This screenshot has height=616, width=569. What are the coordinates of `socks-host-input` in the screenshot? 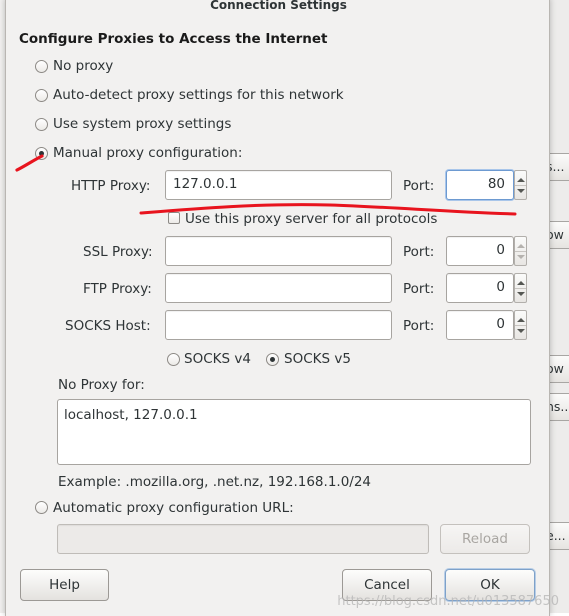 It's located at (278, 325).